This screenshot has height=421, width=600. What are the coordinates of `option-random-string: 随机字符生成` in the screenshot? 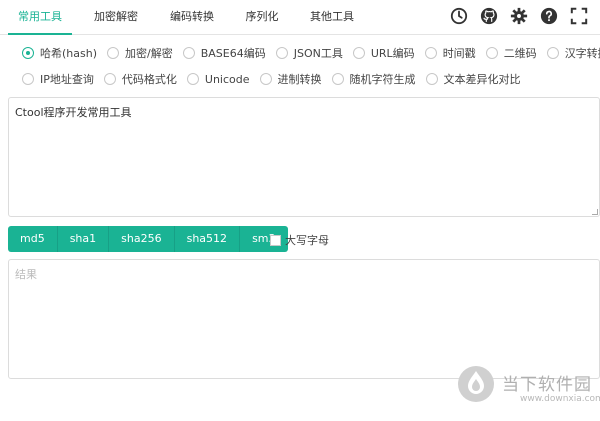 It's located at (373, 79).